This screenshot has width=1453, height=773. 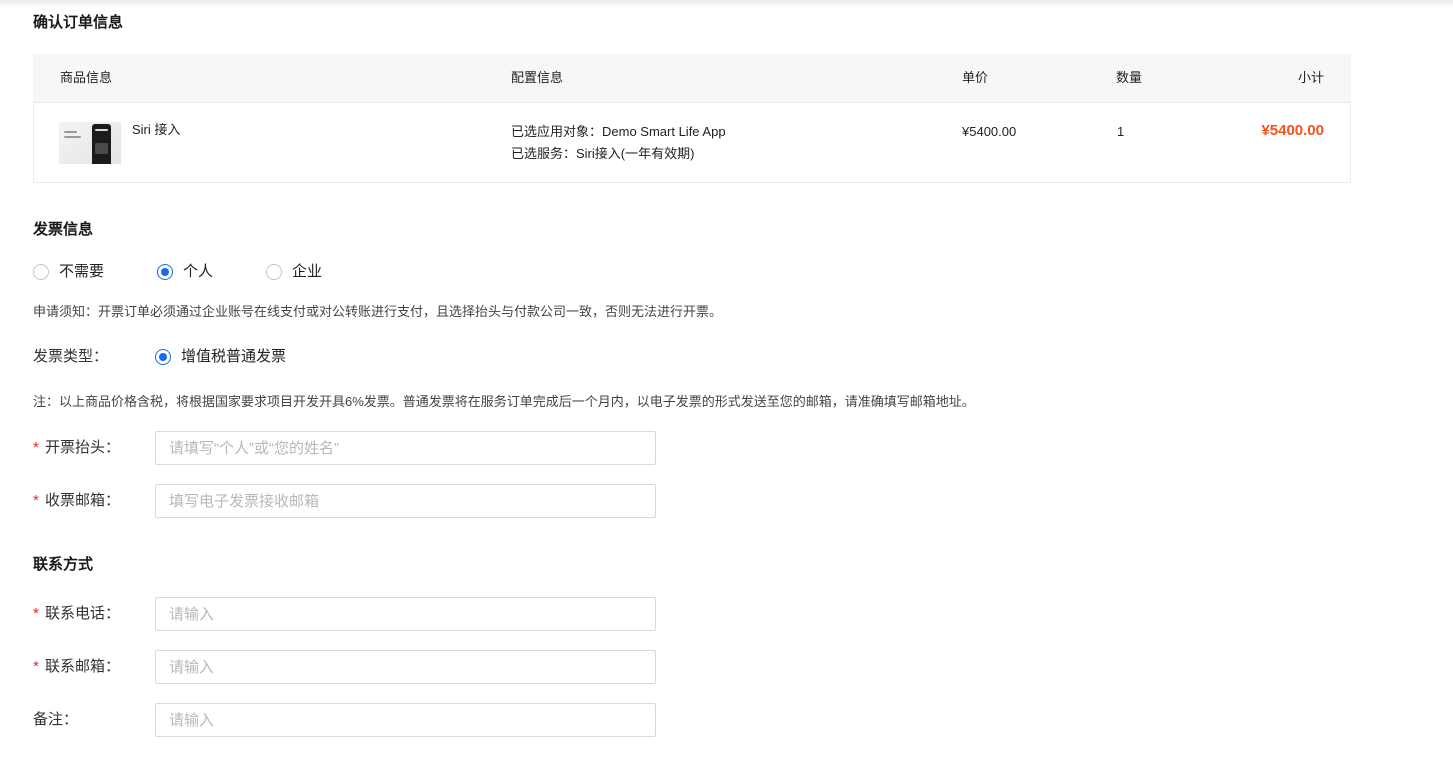 I want to click on column-header-price: 单价, so click(x=975, y=77).